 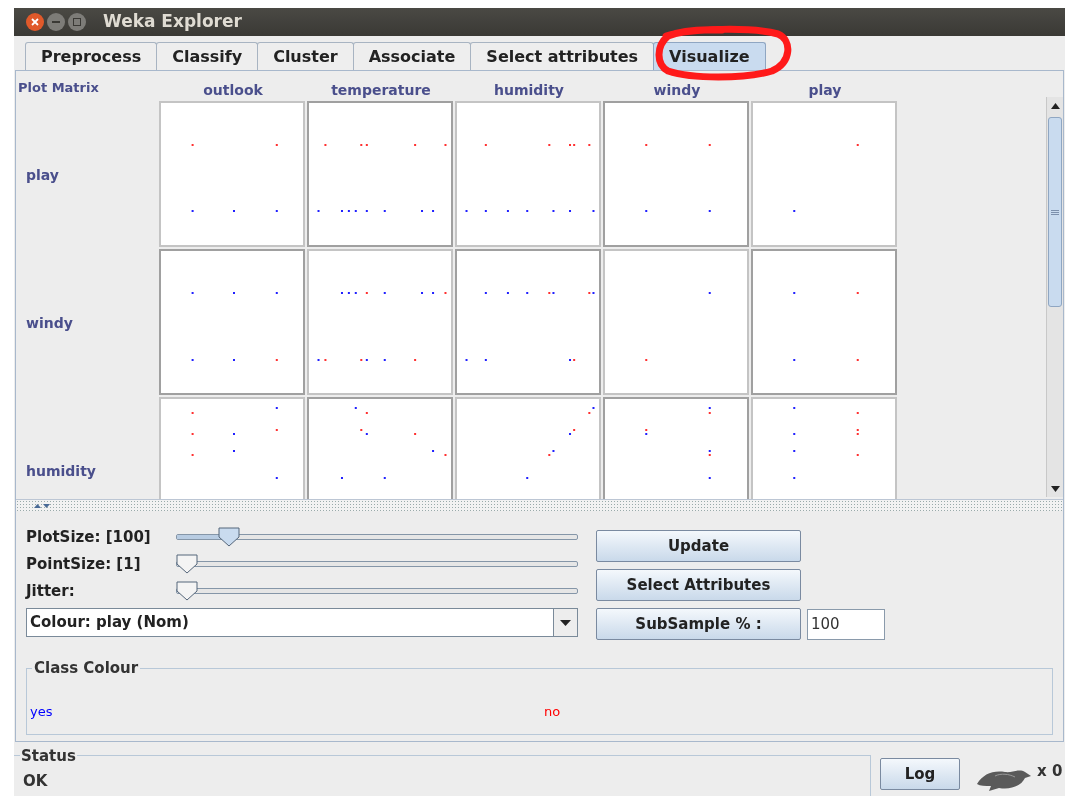 I want to click on button: Update, so click(x=698, y=546).